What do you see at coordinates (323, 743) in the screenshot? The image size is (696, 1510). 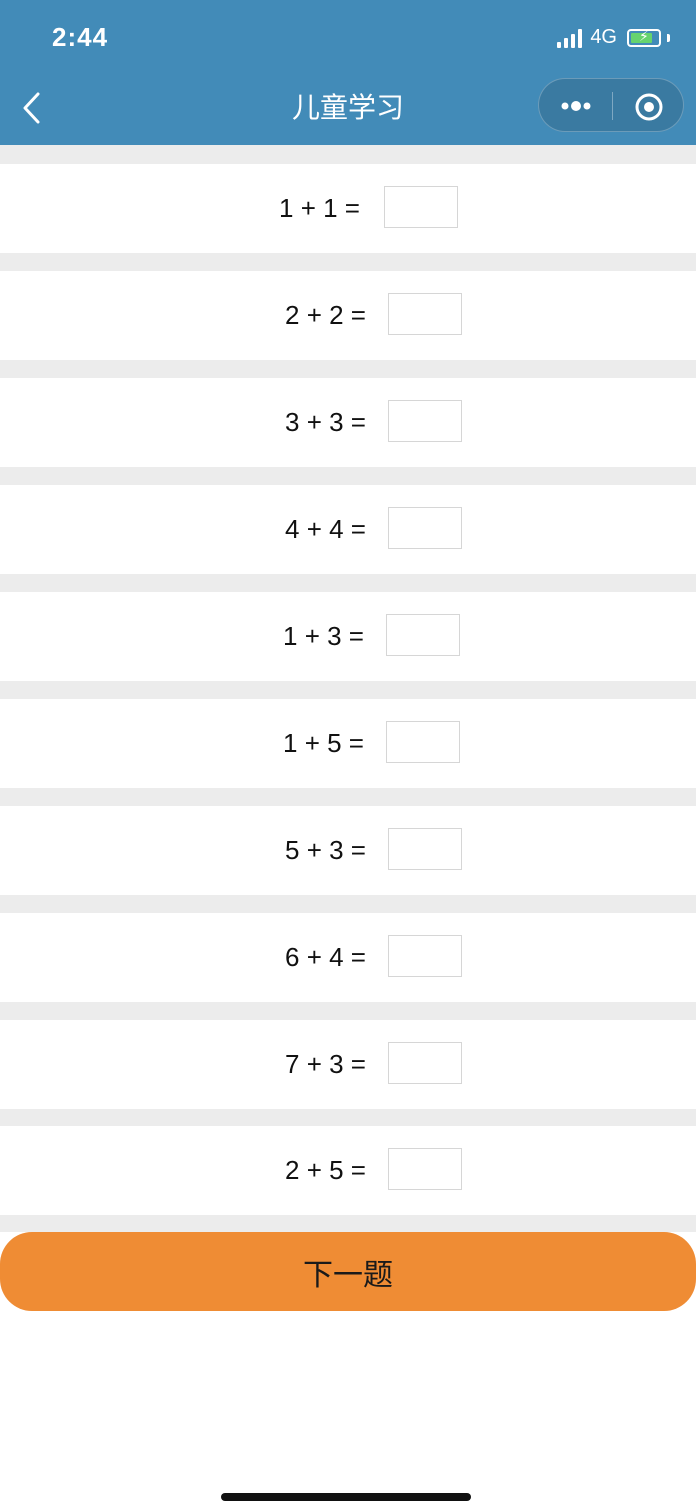 I see `question-text: 1 + 5 =` at bounding box center [323, 743].